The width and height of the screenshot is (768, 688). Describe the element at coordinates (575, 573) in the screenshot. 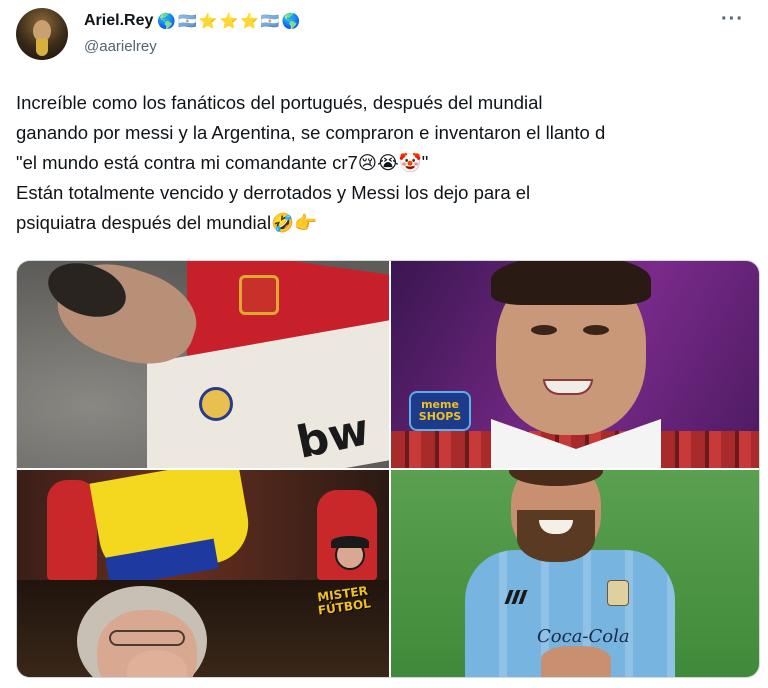

I see `media-image-4: Coca-Cola` at that location.